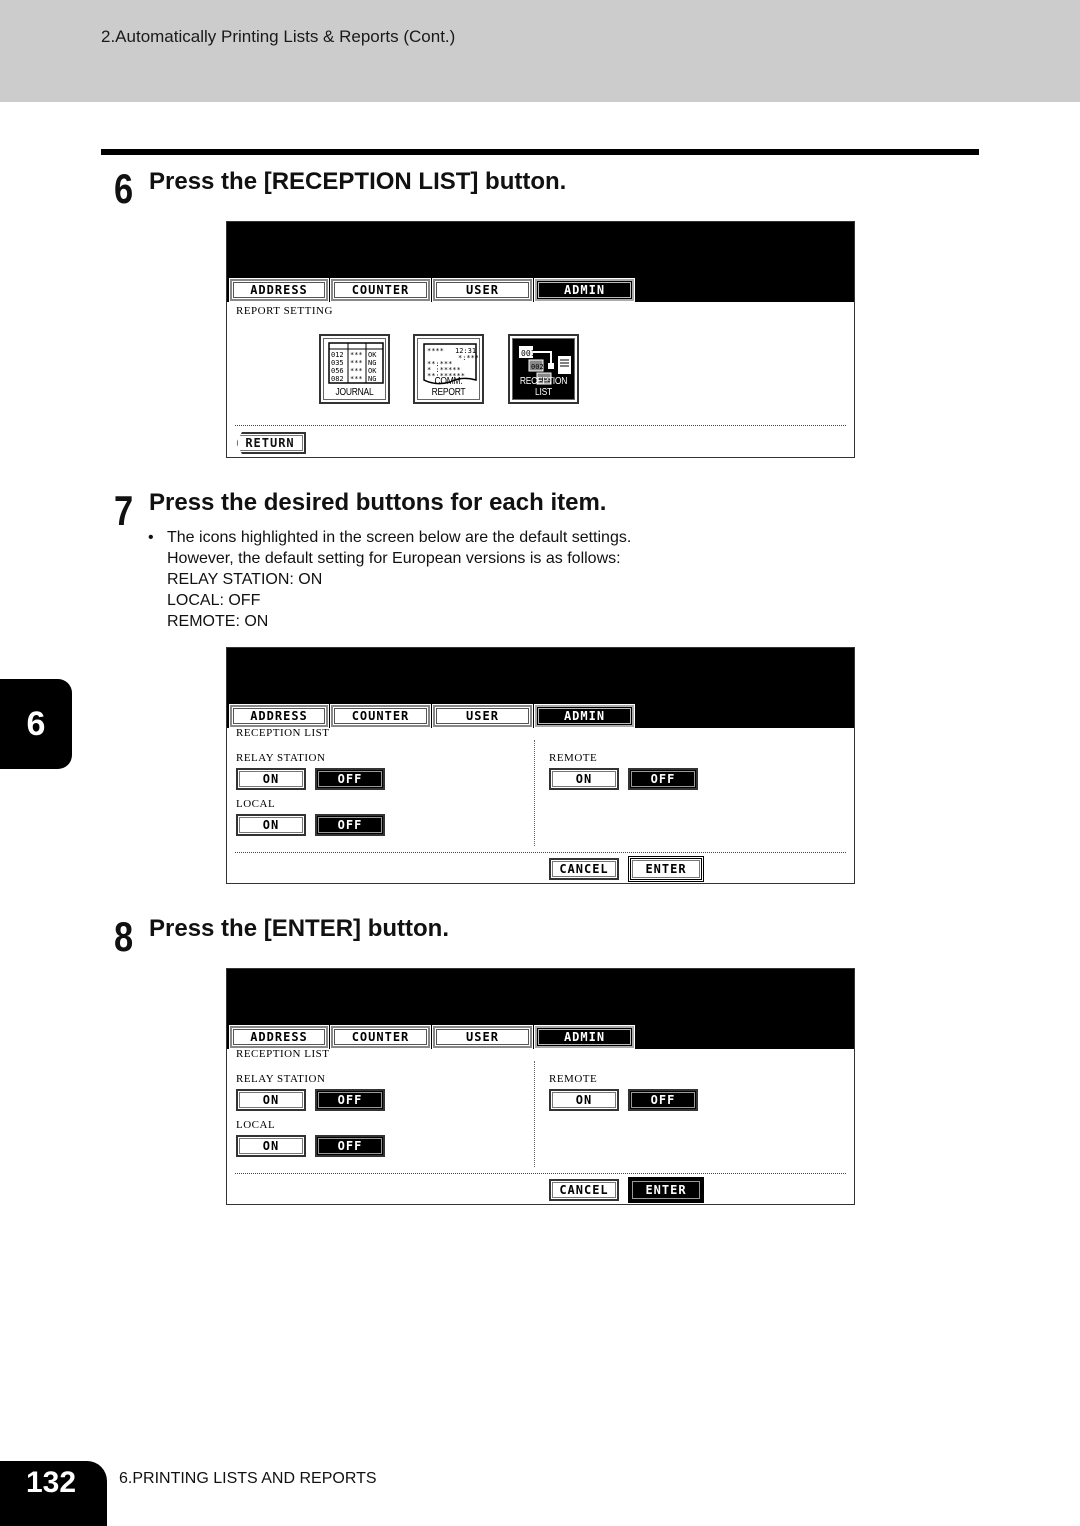 The image size is (1080, 1526). Describe the element at coordinates (540, 152) in the screenshot. I see `section-rule` at that location.